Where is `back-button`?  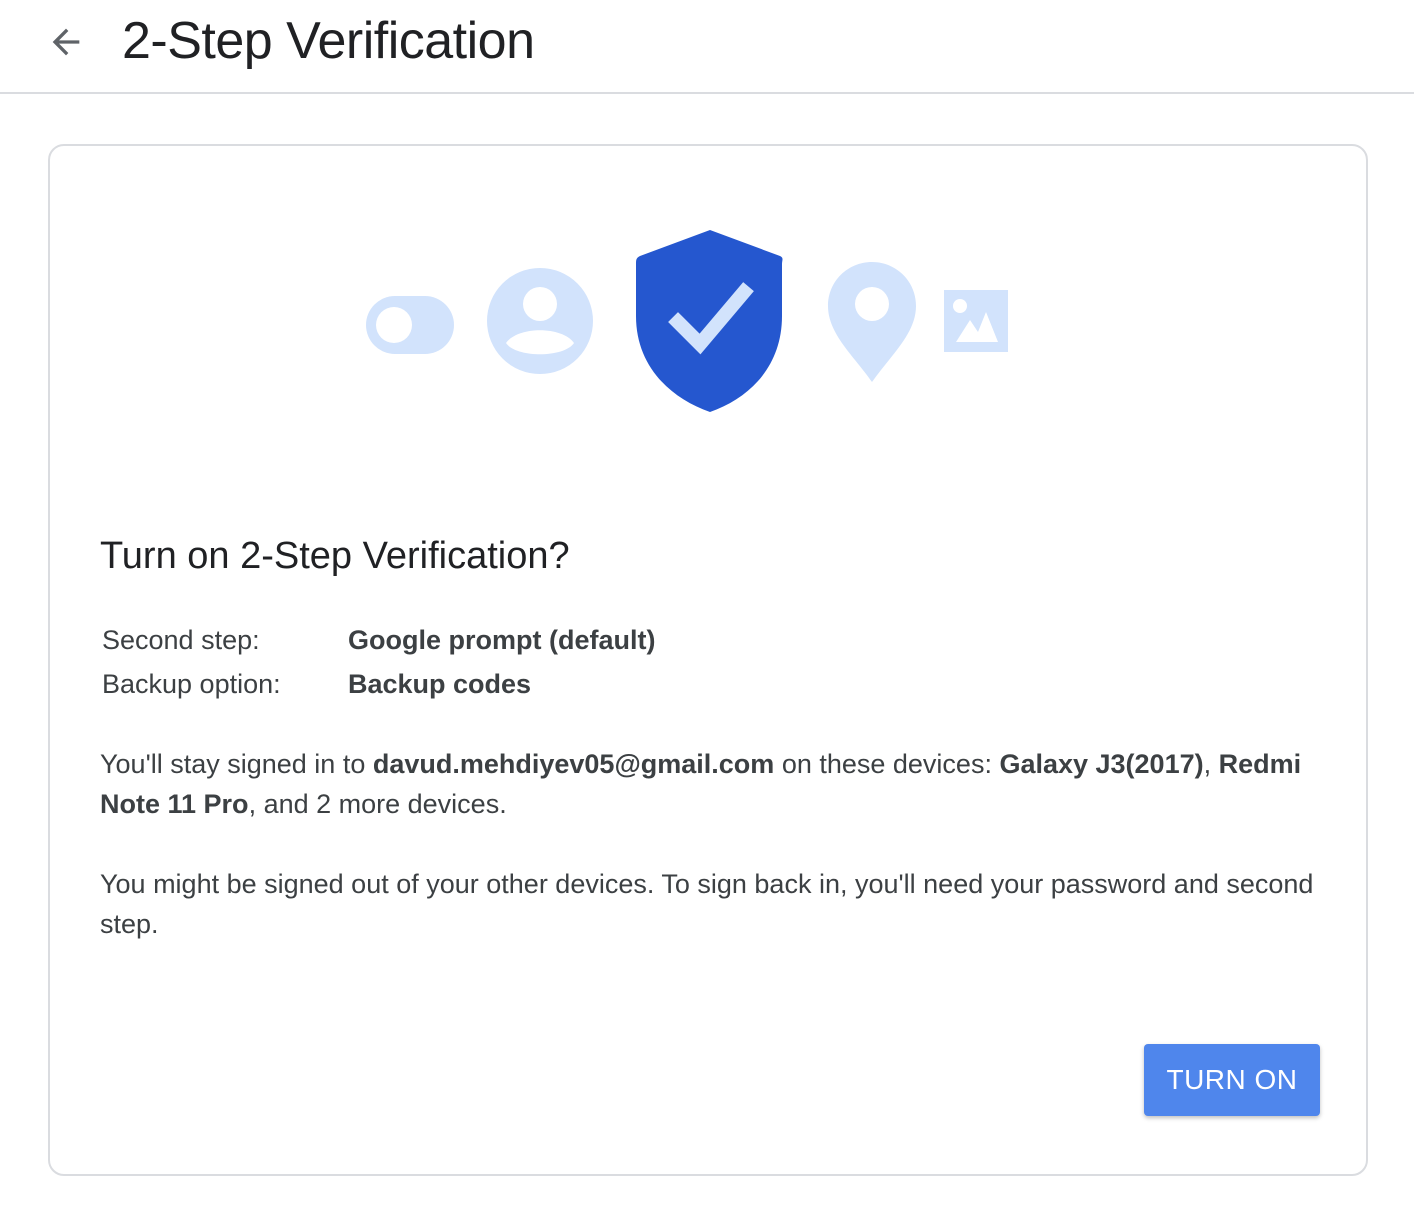
back-button is located at coordinates (66, 42).